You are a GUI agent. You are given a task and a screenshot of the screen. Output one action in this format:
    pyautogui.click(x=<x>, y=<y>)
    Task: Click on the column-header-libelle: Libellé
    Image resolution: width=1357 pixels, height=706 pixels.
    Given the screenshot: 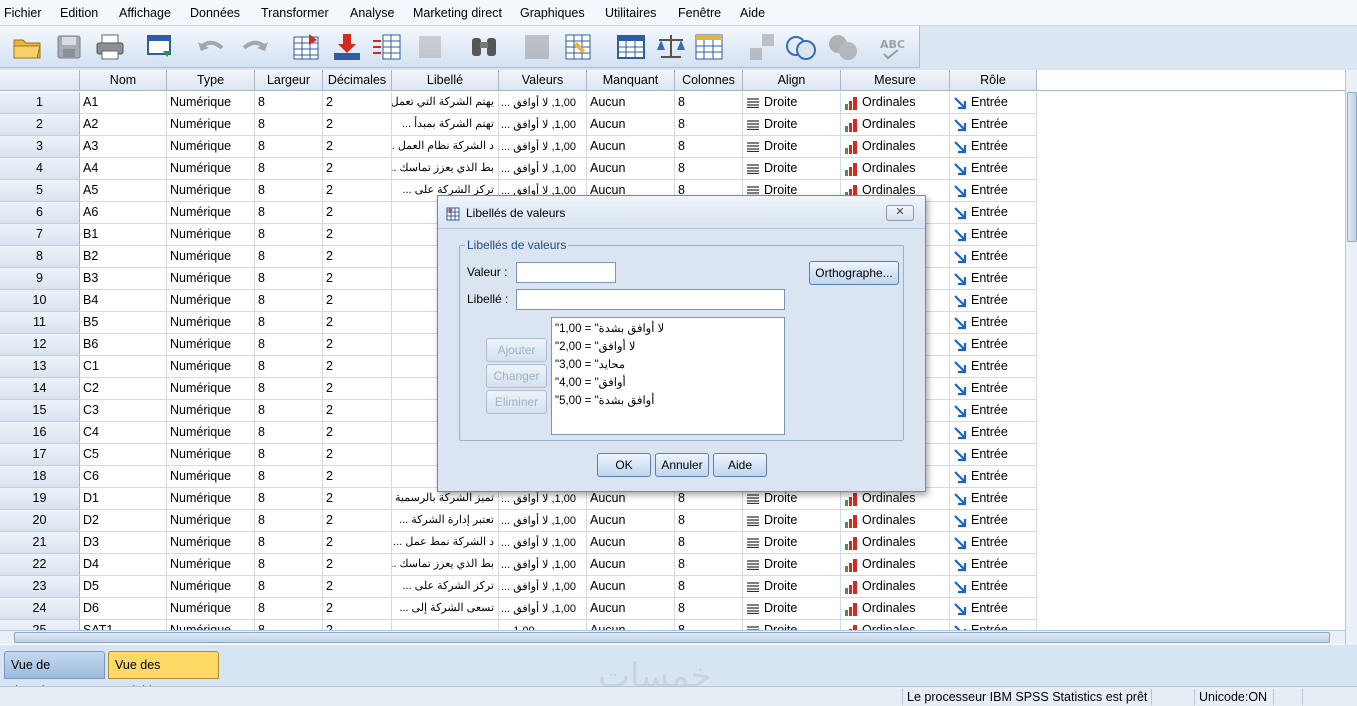 What is the action you would take?
    pyautogui.click(x=445, y=80)
    